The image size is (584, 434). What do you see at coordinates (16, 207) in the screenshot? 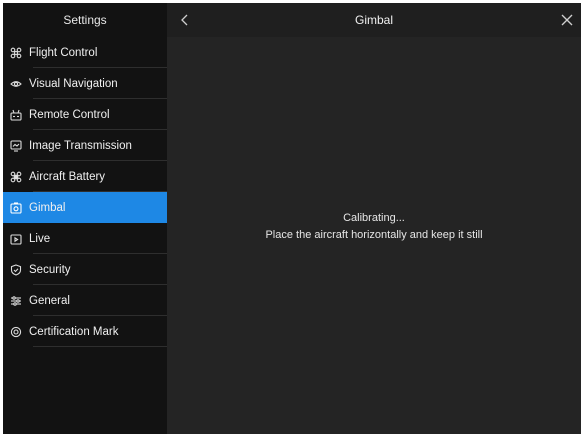
I see `gimbal-icon` at bounding box center [16, 207].